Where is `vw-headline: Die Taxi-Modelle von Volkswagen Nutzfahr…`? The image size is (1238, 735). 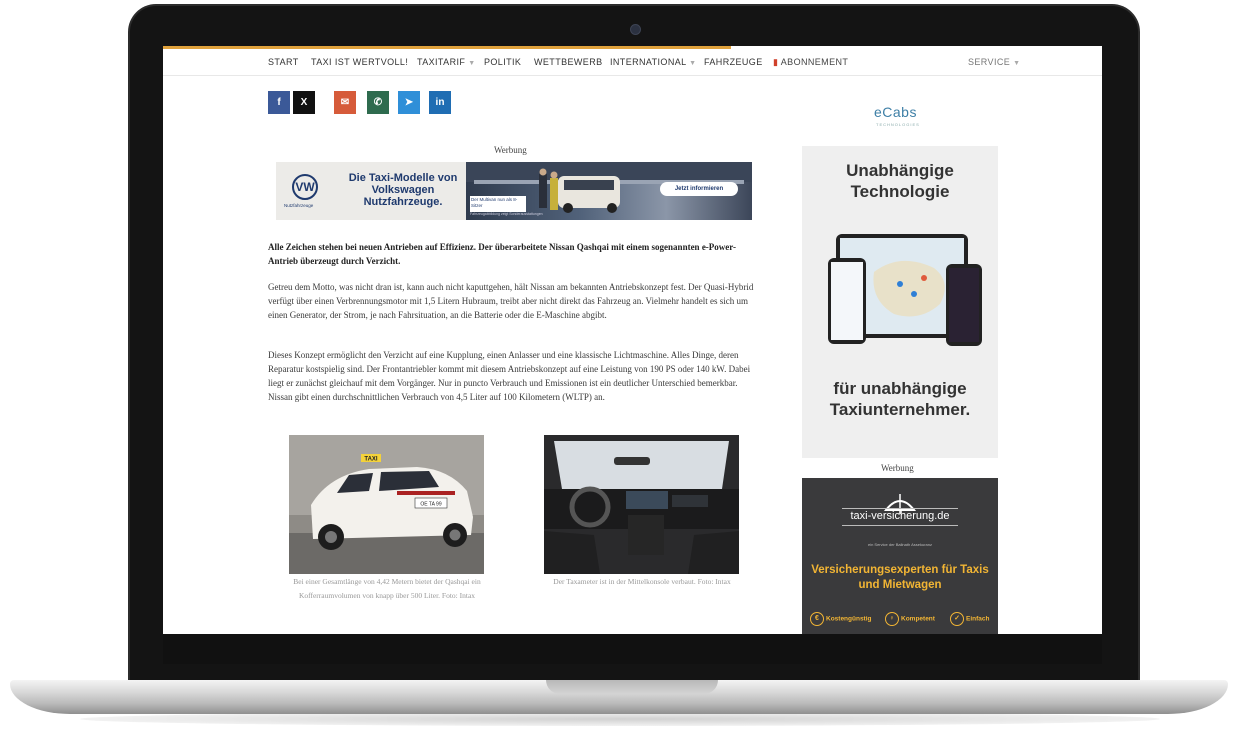 vw-headline: Die Taxi-Modelle von Volkswagen Nutzfahr… is located at coordinates (403, 190).